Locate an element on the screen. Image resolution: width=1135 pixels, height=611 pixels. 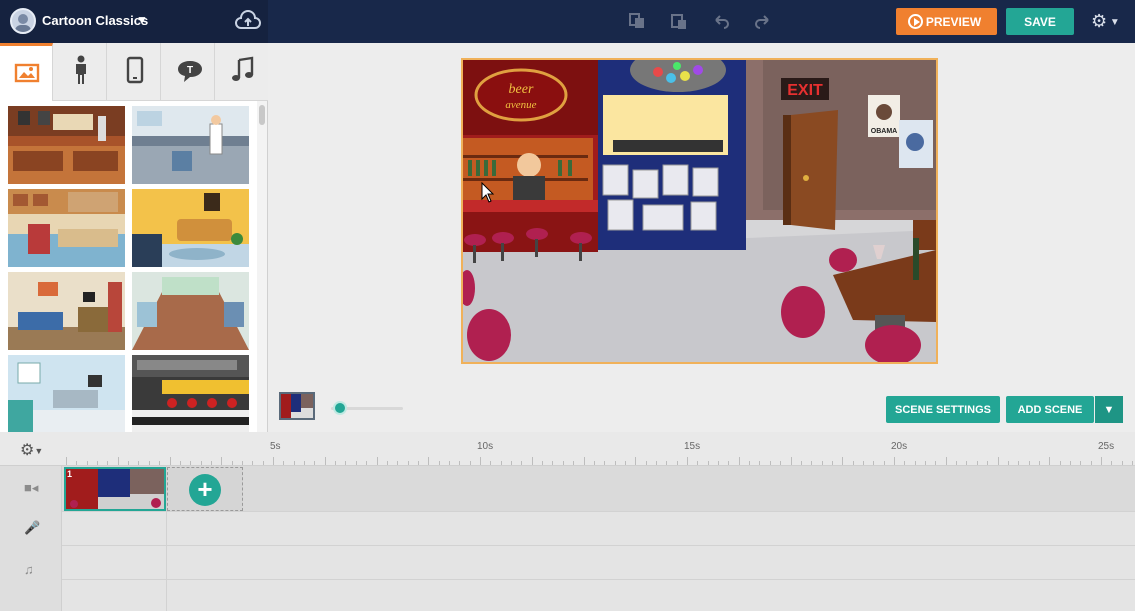
project-header: Cartoon Classics ▼ is located at coordinates (134, 21).